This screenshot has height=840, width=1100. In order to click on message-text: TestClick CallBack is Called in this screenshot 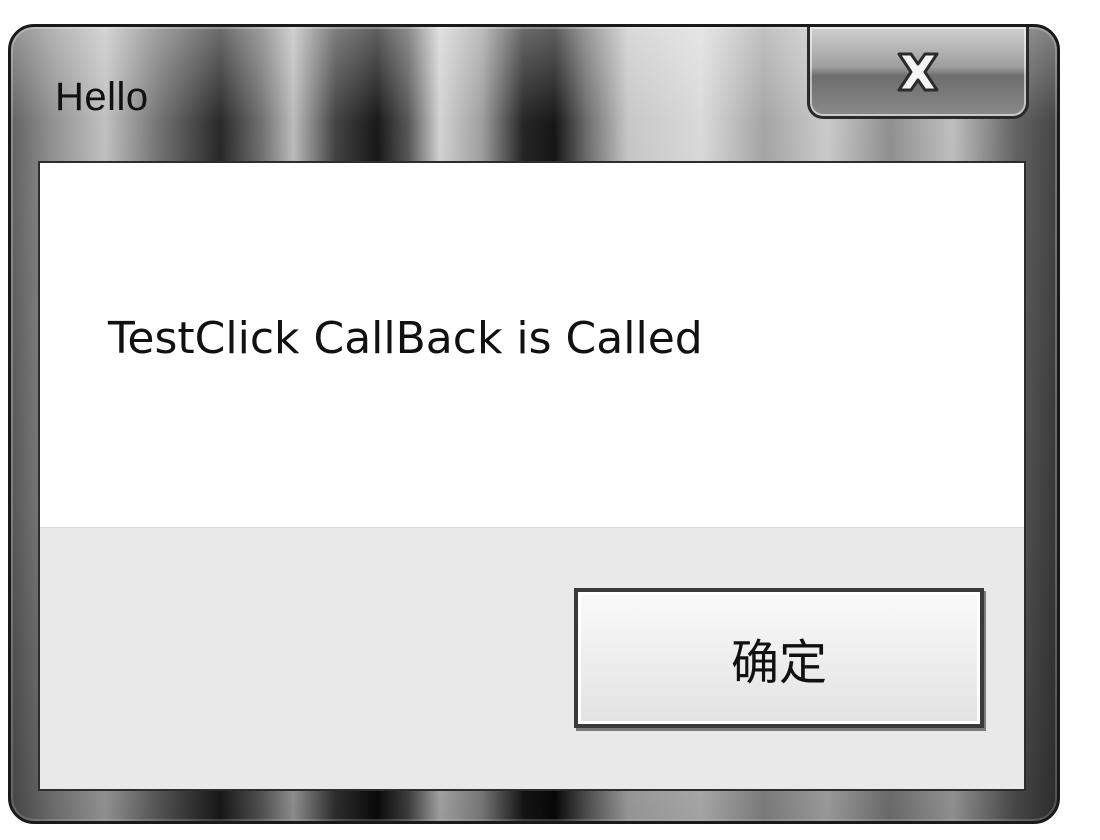, I will do `click(405, 338)`.